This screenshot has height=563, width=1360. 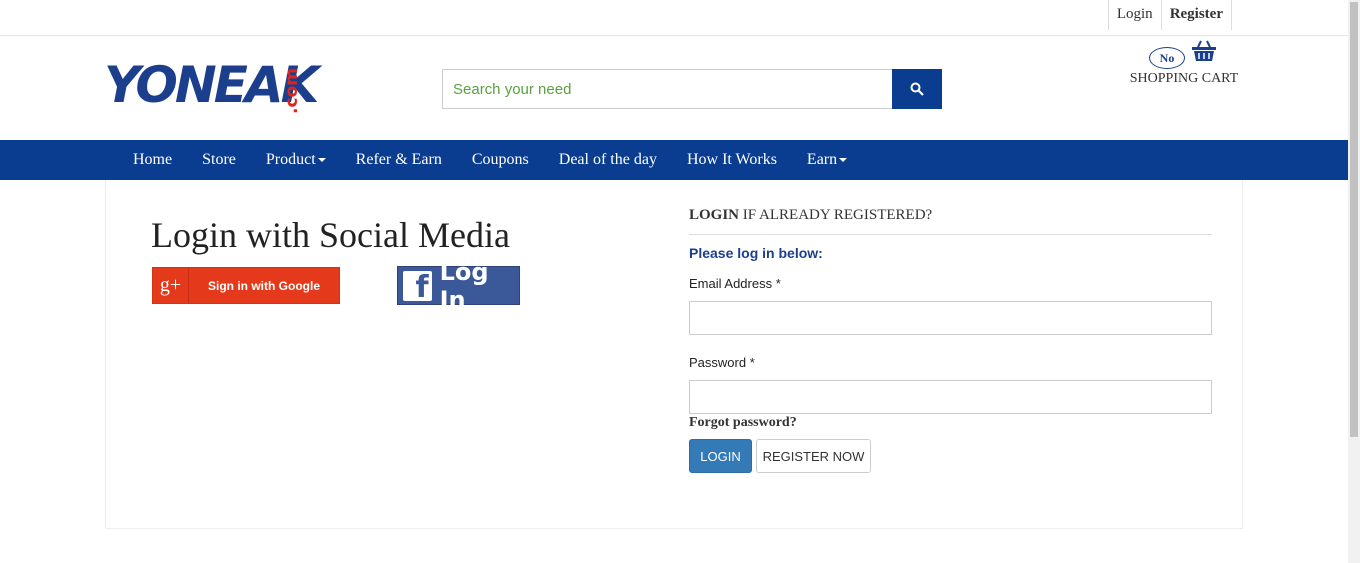 I want to click on nav-product: Product, so click(x=296, y=160).